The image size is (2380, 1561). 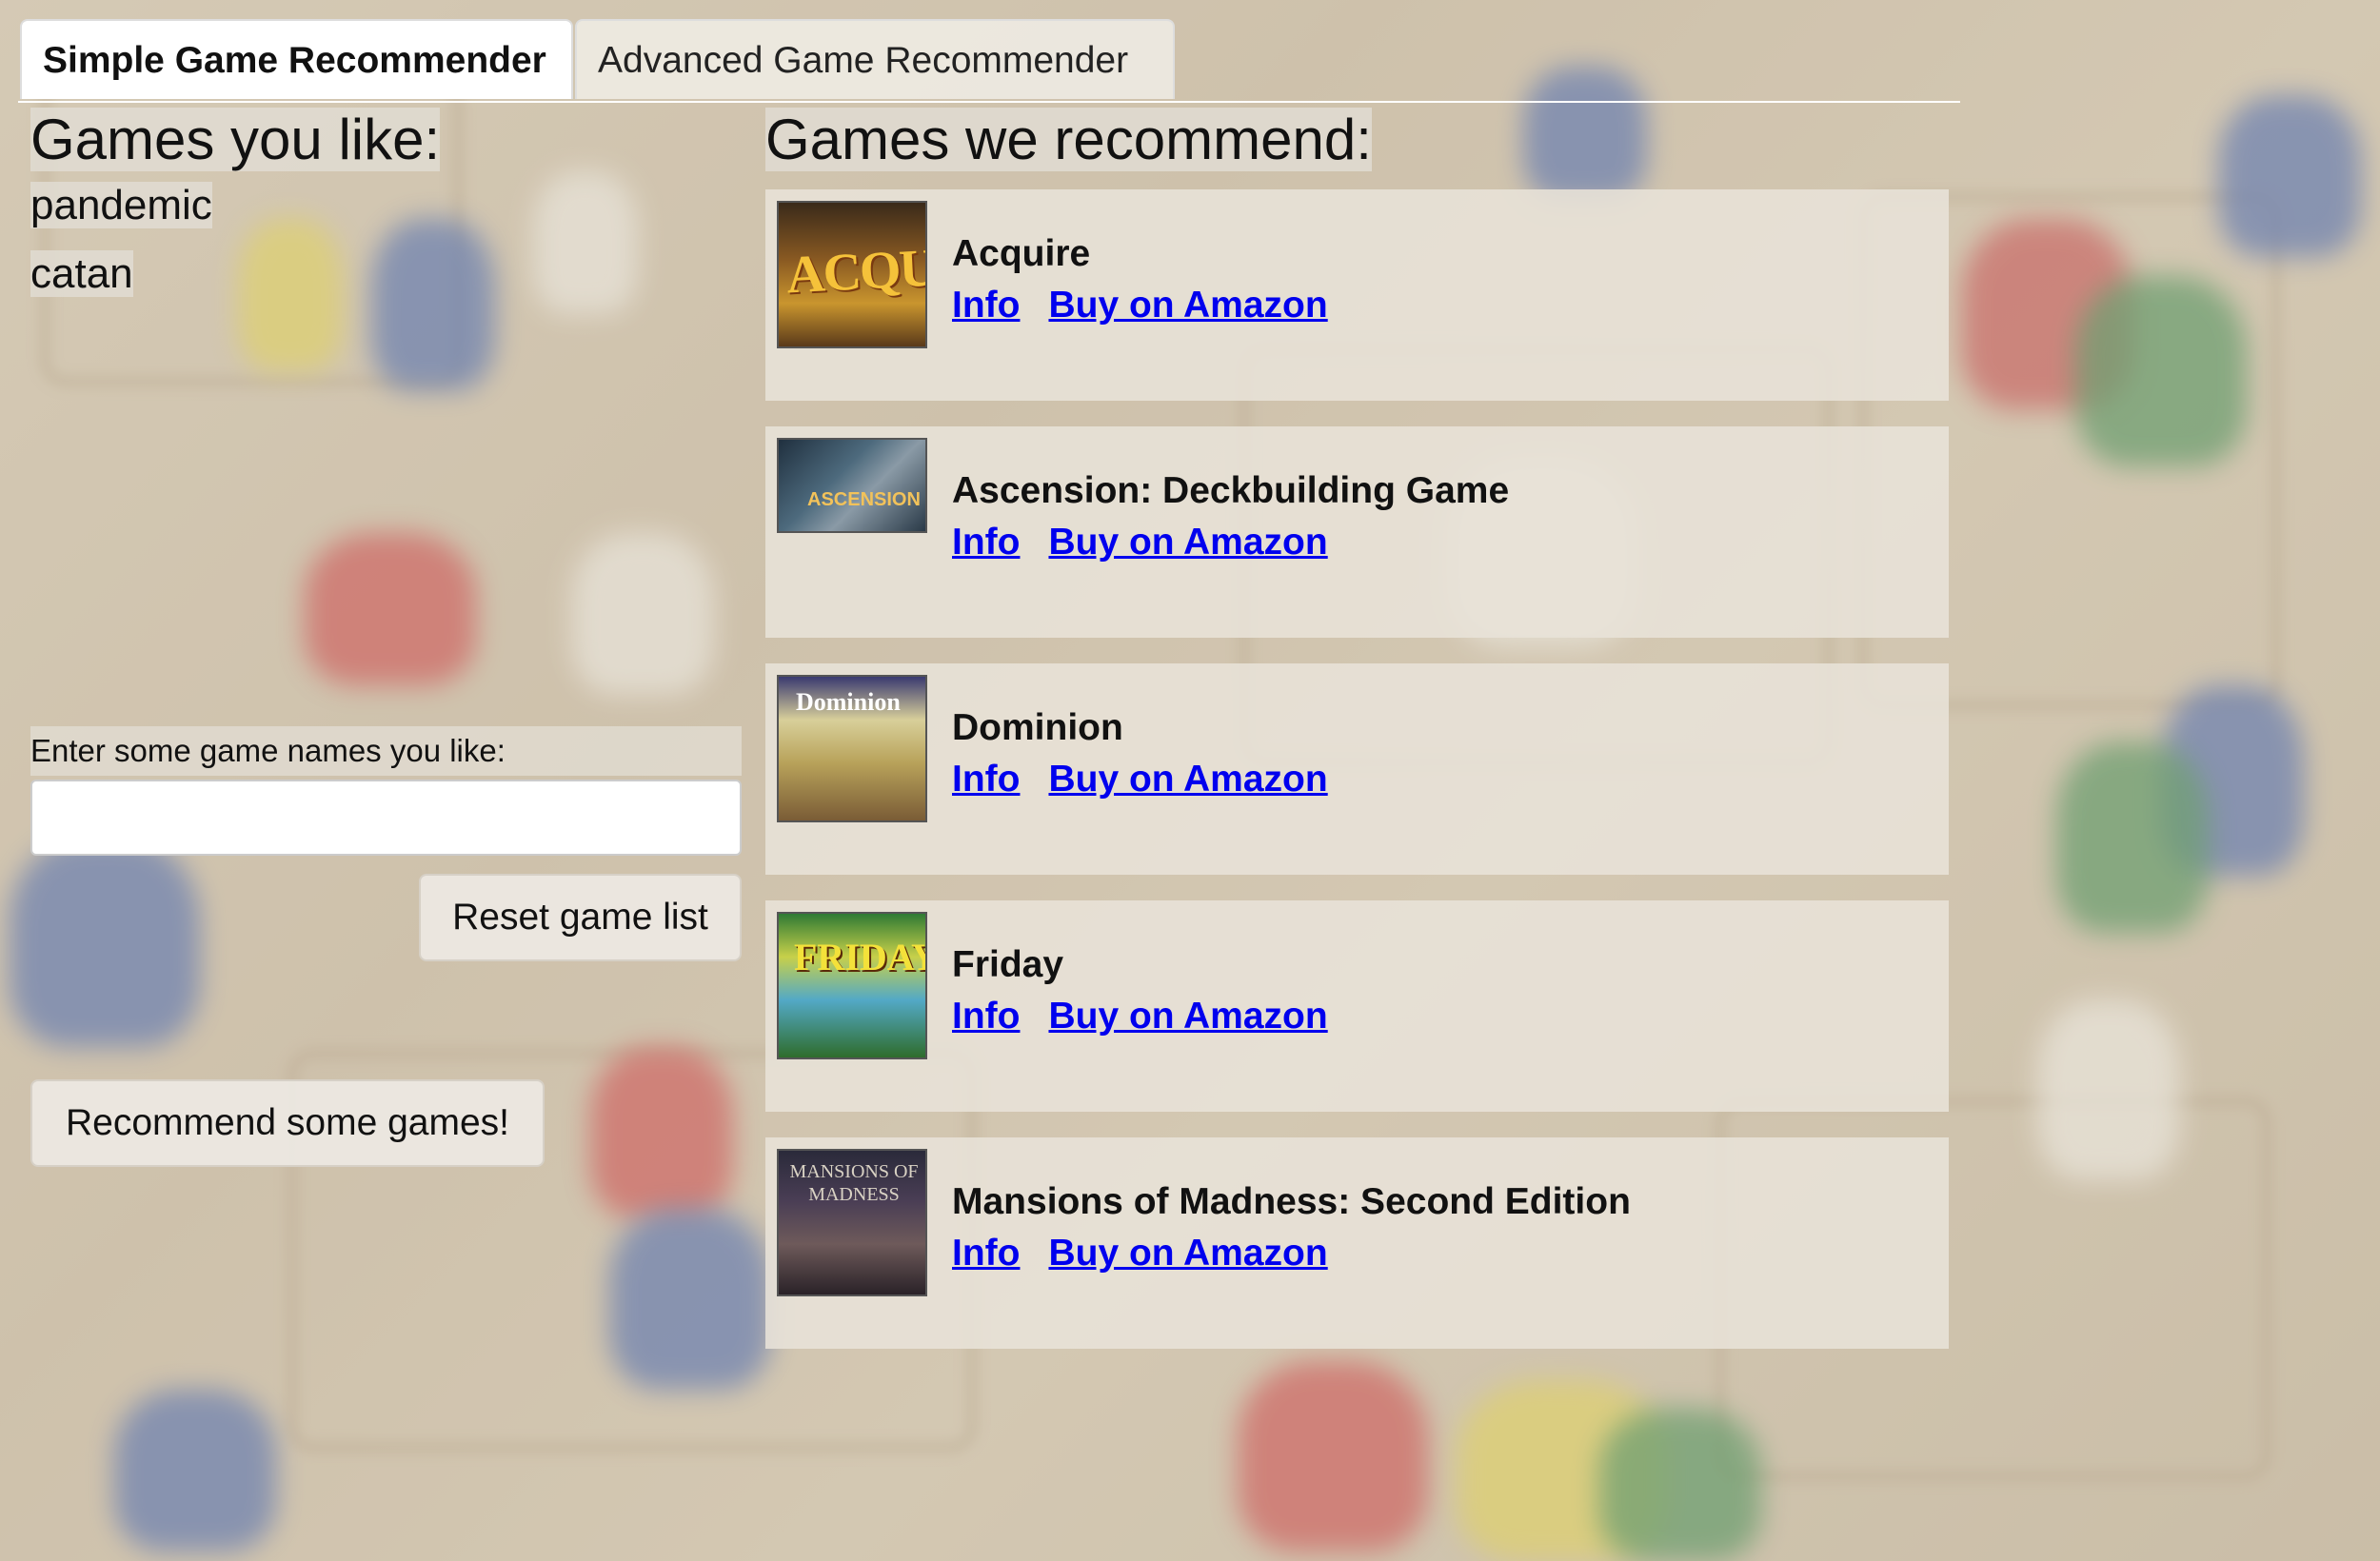 I want to click on game-title: Friday, so click(x=1008, y=964).